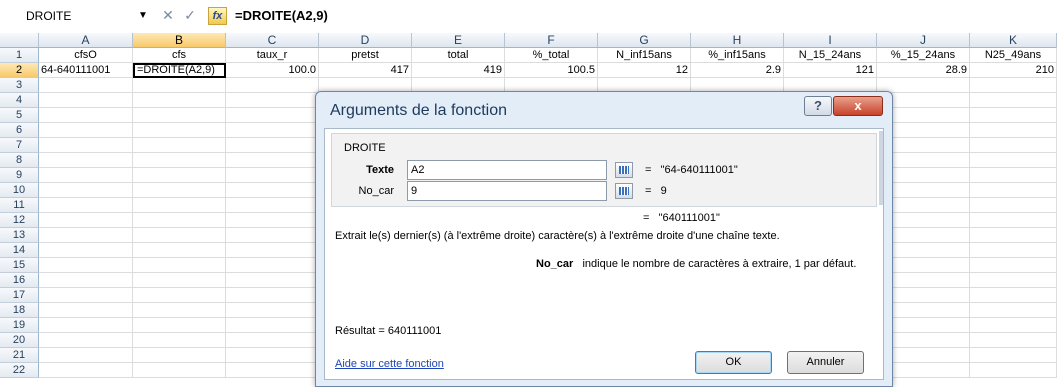 The image size is (1057, 387). What do you see at coordinates (830, 55) in the screenshot?
I see `cell-i1: N_15_24ans` at bounding box center [830, 55].